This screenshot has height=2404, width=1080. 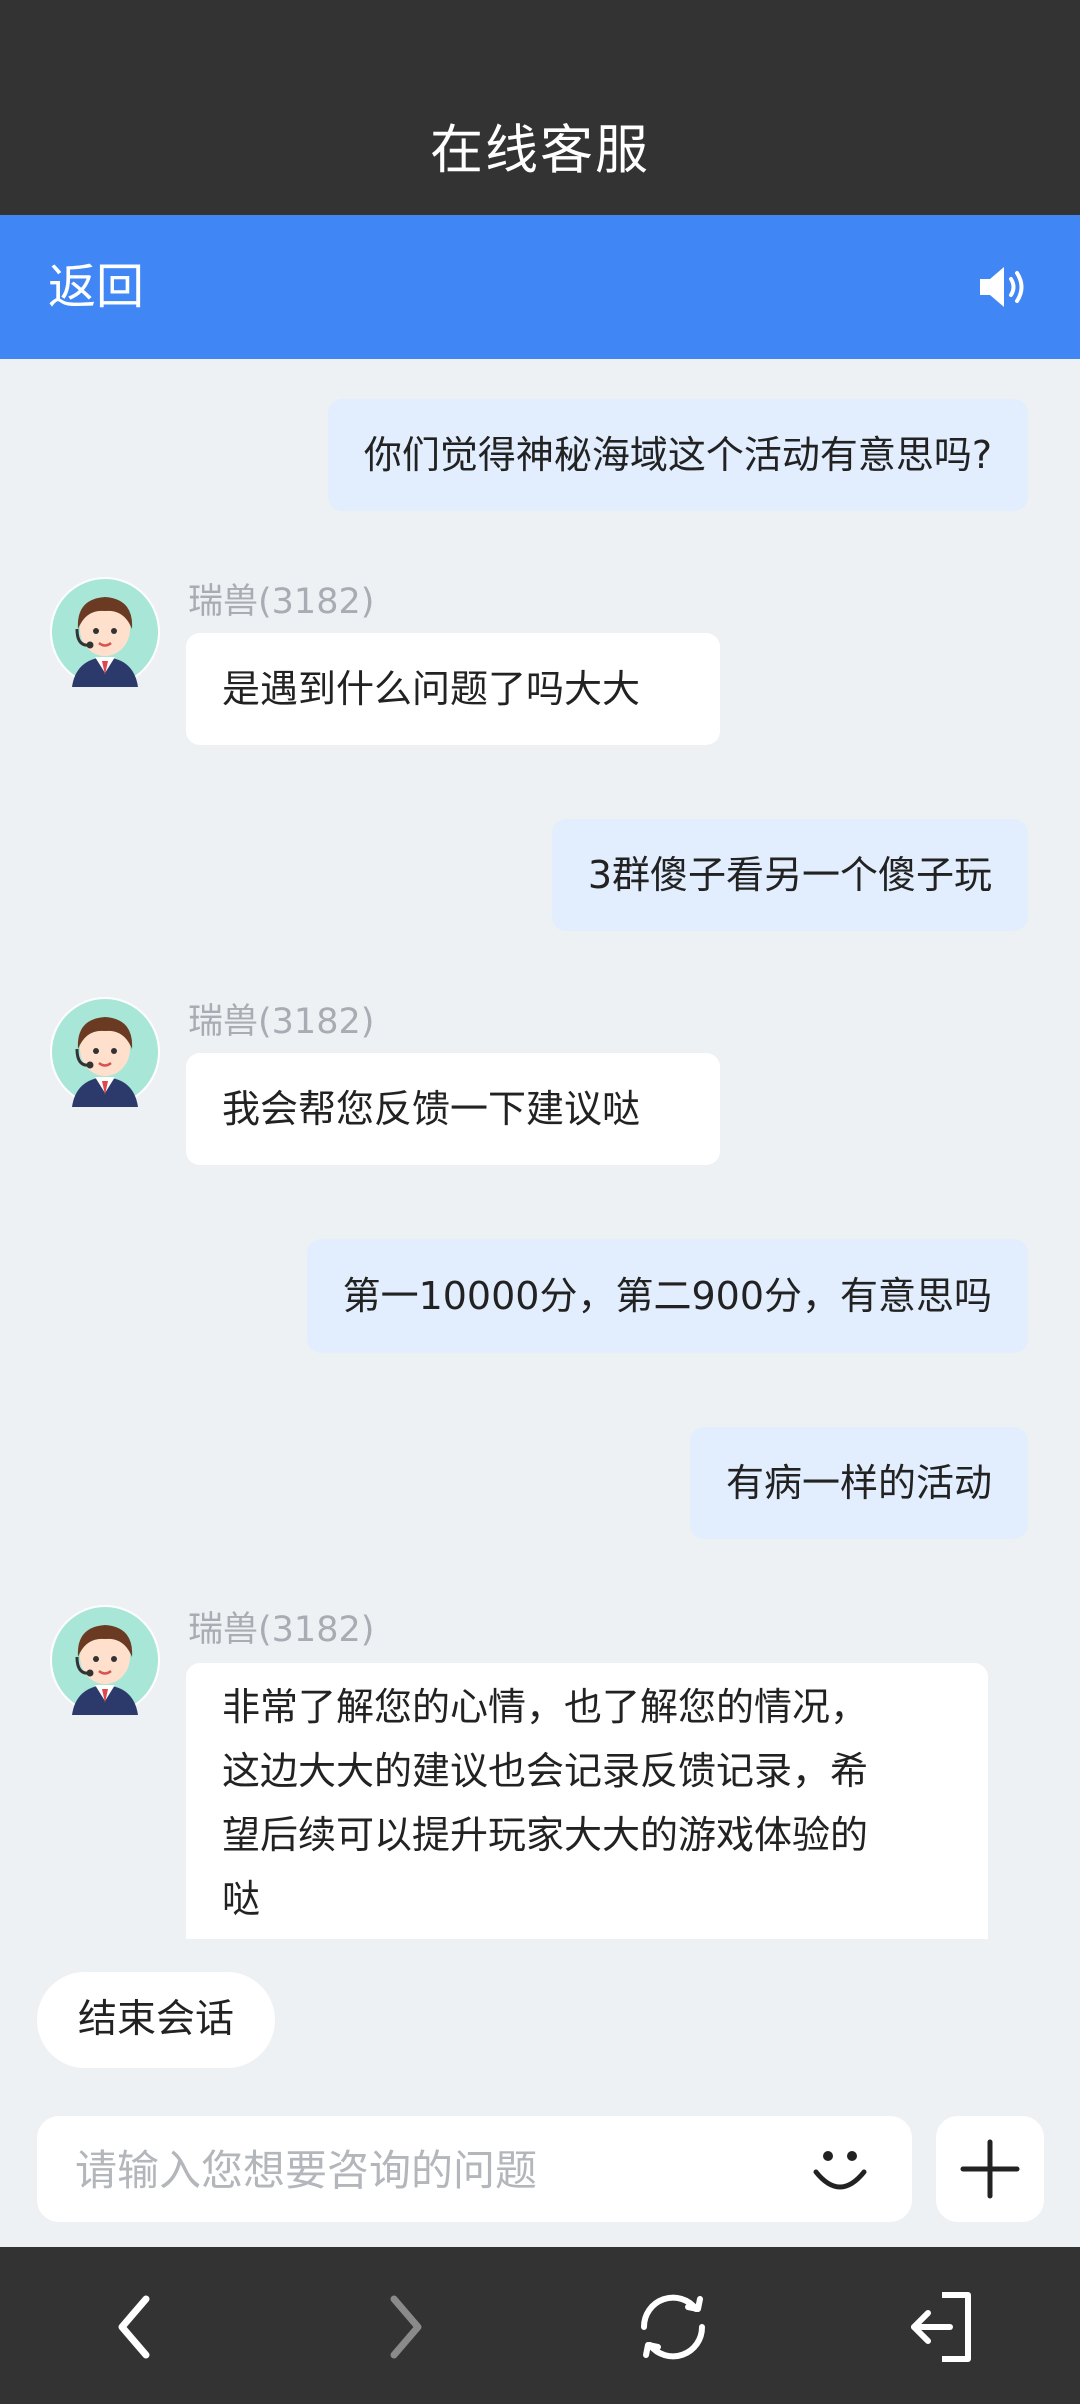 I want to click on refresh-icon, so click(x=673, y=2327).